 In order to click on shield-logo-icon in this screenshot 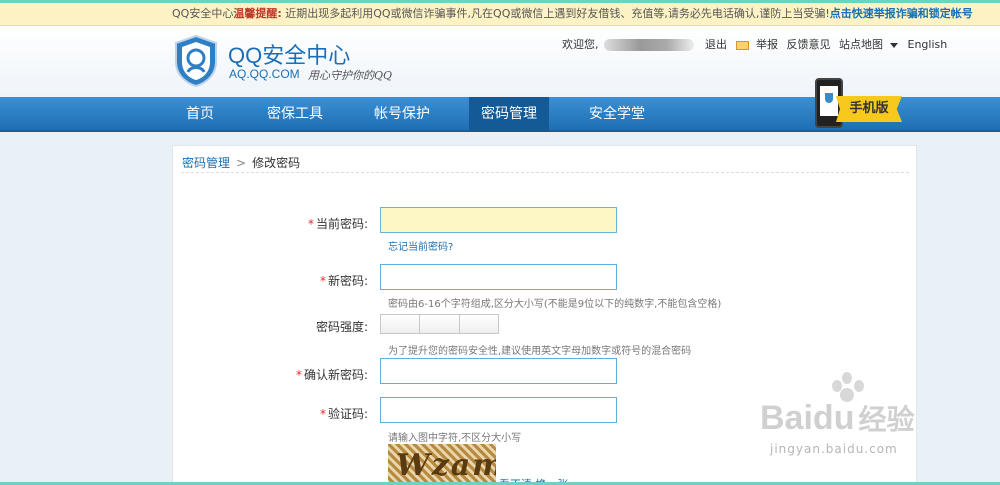, I will do `click(196, 61)`.